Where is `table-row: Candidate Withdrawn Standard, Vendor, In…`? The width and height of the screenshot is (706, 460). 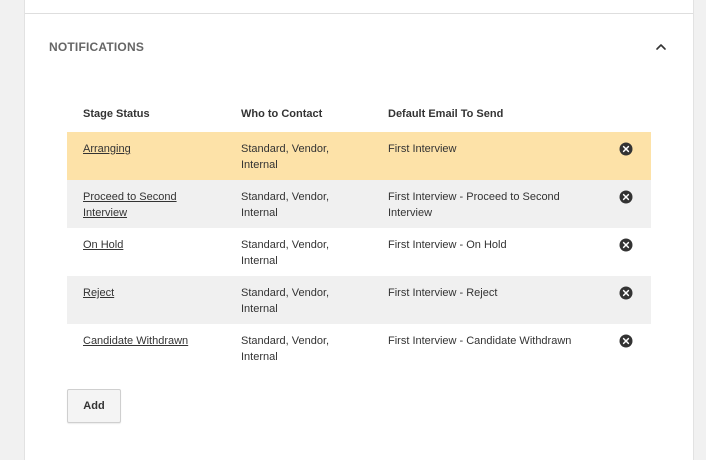
table-row: Candidate Withdrawn Standard, Vendor, In… is located at coordinates (359, 348).